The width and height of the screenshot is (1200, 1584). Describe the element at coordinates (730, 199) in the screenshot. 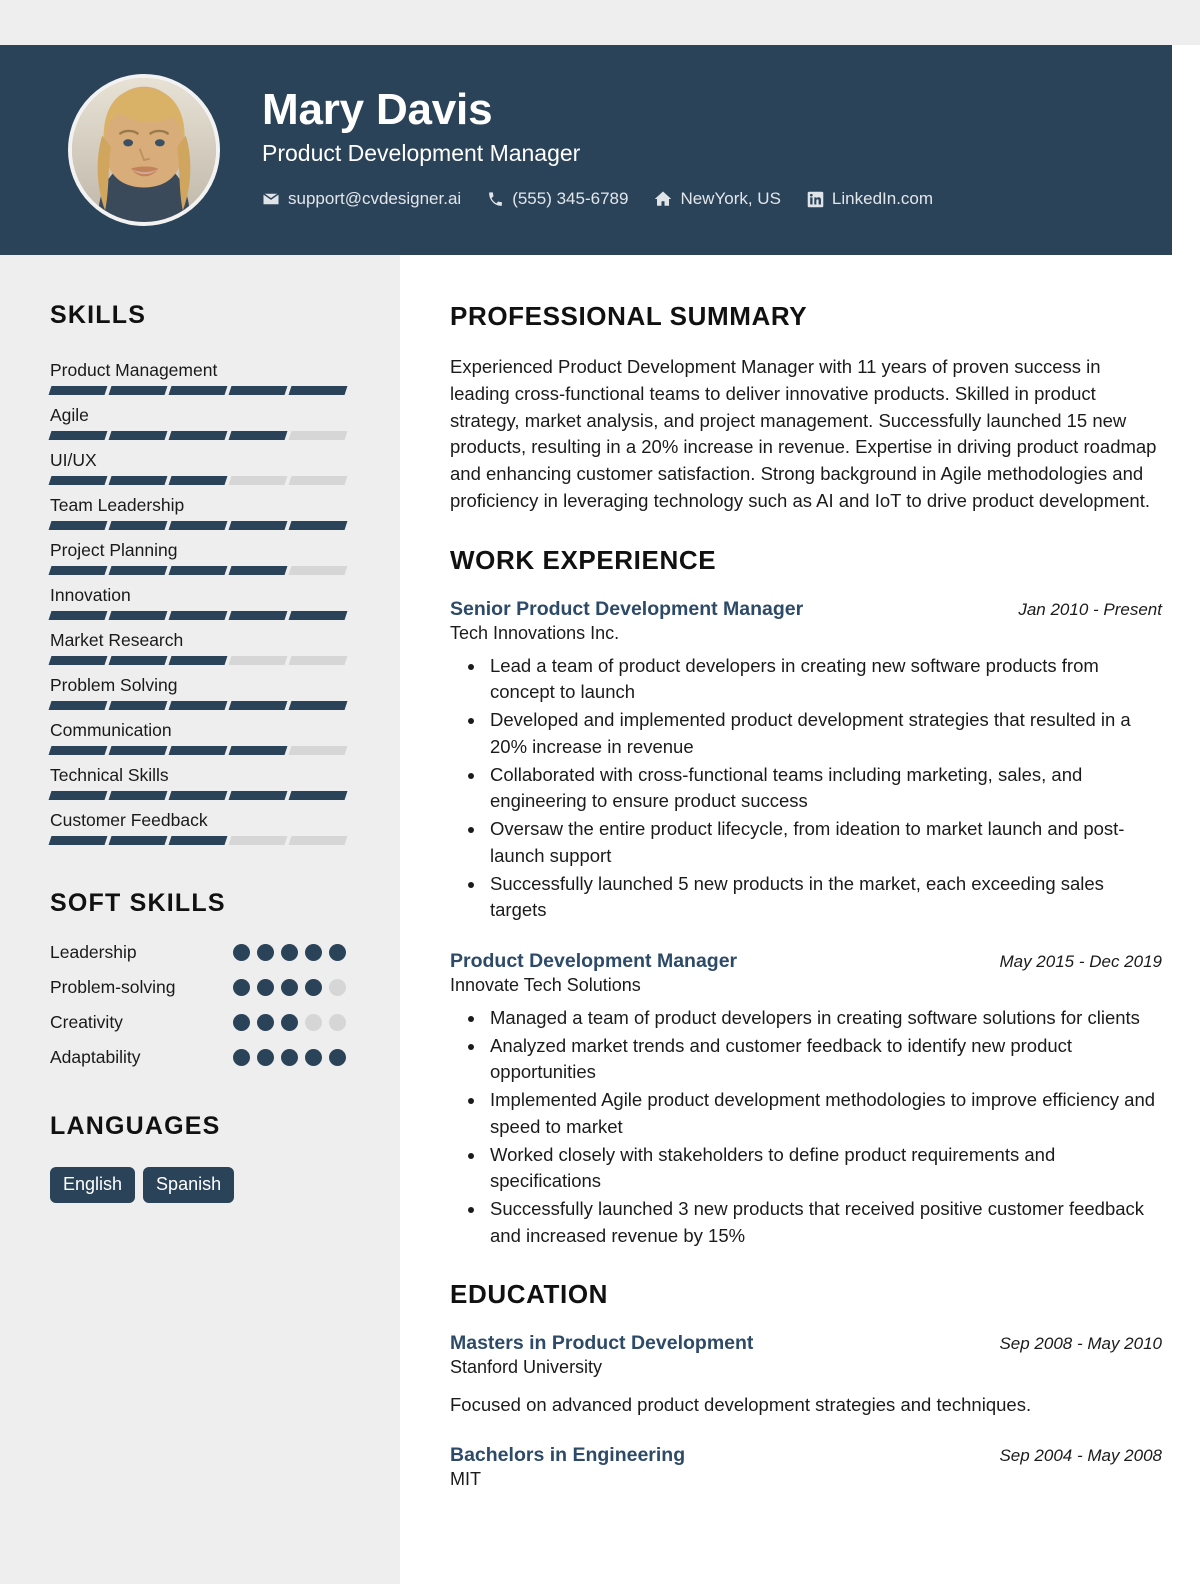

I see `contact-location-text: NewYork, US` at that location.